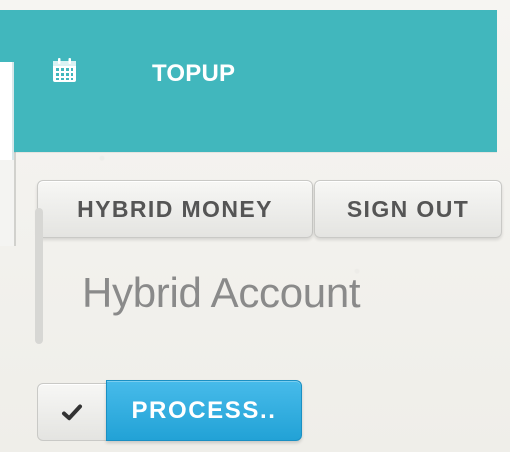 This screenshot has height=452, width=510. Describe the element at coordinates (39, 276) in the screenshot. I see `content-left-rule` at that location.